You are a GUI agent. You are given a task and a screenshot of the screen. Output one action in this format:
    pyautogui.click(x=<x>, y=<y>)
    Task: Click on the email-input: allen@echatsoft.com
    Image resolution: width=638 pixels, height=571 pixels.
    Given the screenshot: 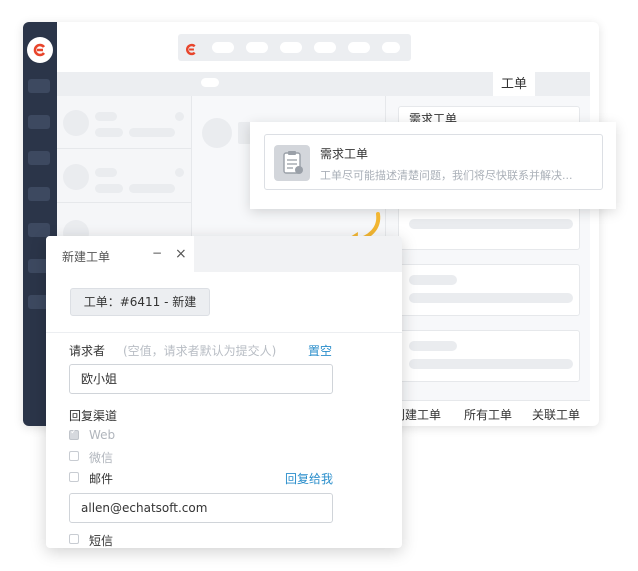 What is the action you would take?
    pyautogui.click(x=201, y=508)
    